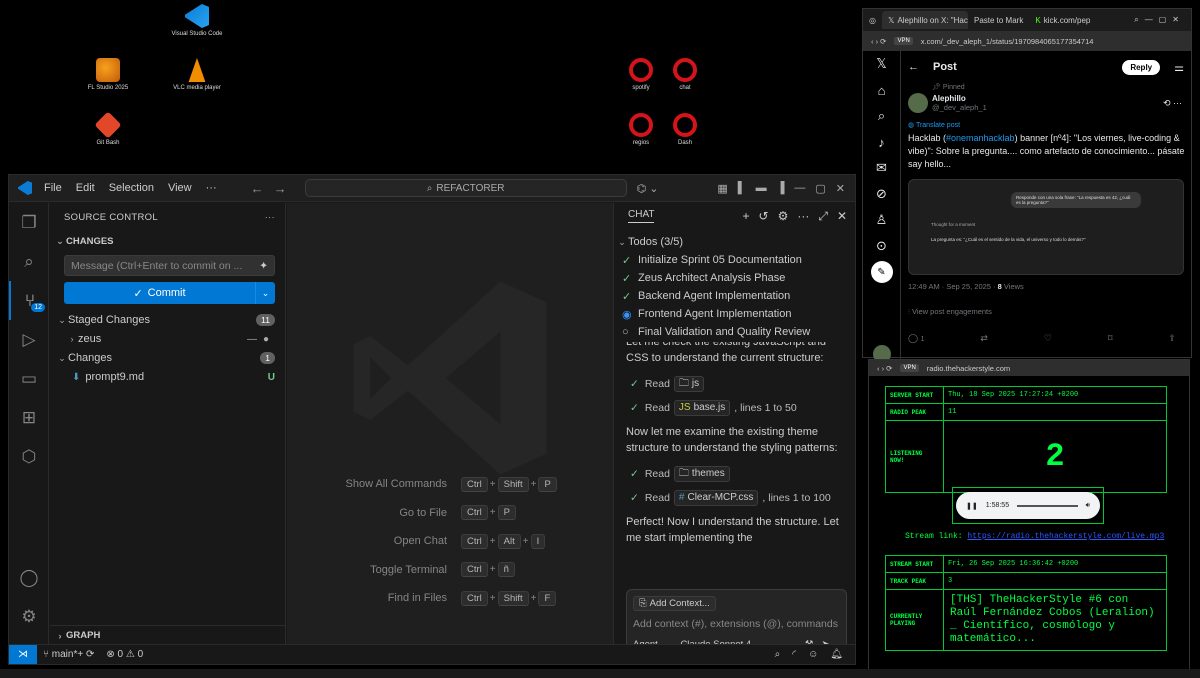 This screenshot has width=1200, height=678. What do you see at coordinates (29, 577) in the screenshot?
I see `account-icon: ◯` at bounding box center [29, 577].